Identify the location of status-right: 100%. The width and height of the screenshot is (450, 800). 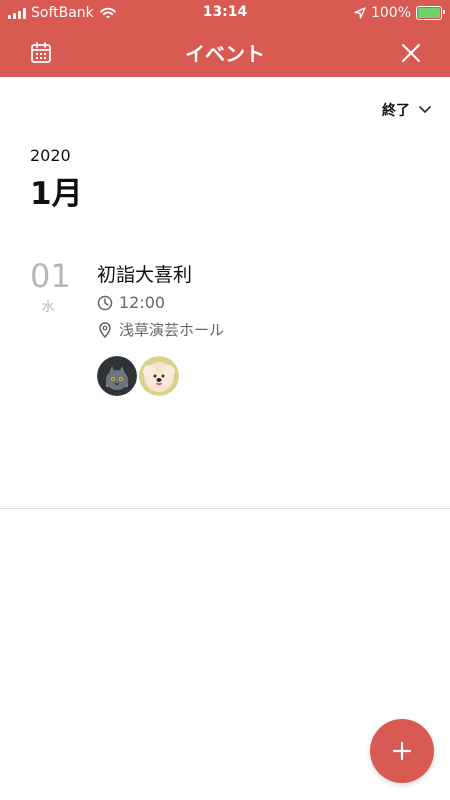
(399, 13).